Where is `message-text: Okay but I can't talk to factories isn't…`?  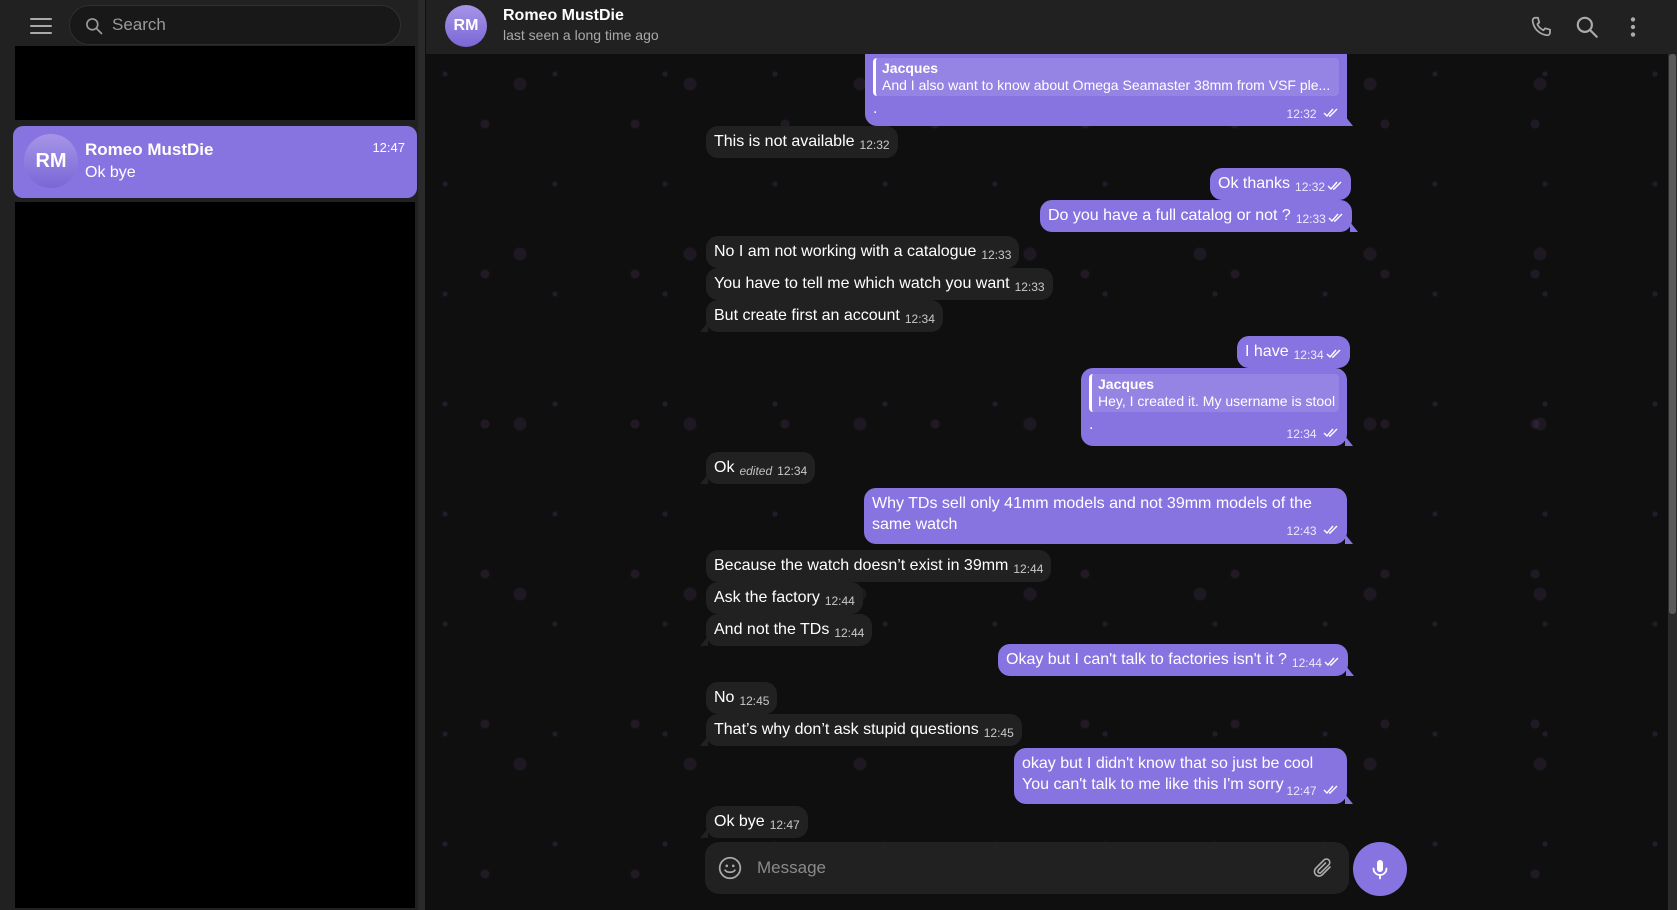
message-text: Okay but I can't talk to factories isn't… is located at coordinates (1146, 659).